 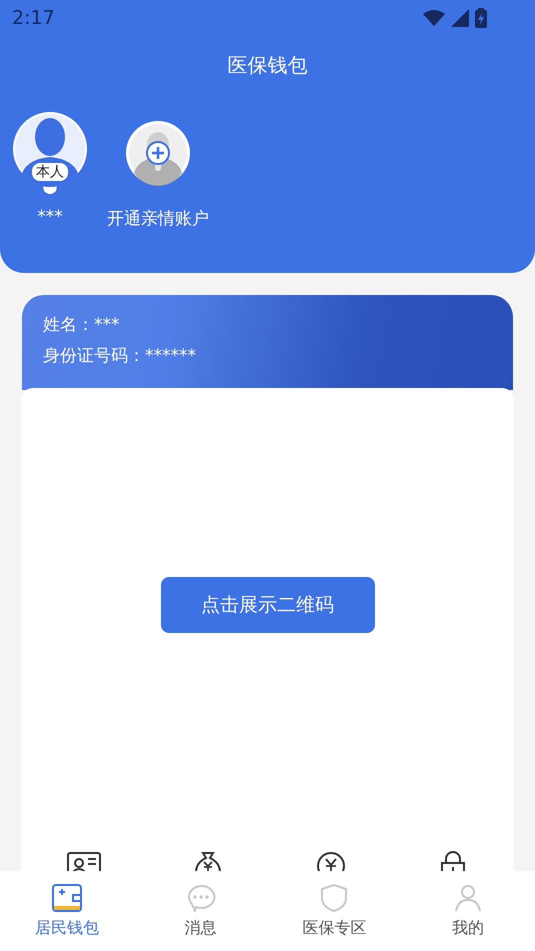 What do you see at coordinates (460, 18) in the screenshot?
I see `signal-icon` at bounding box center [460, 18].